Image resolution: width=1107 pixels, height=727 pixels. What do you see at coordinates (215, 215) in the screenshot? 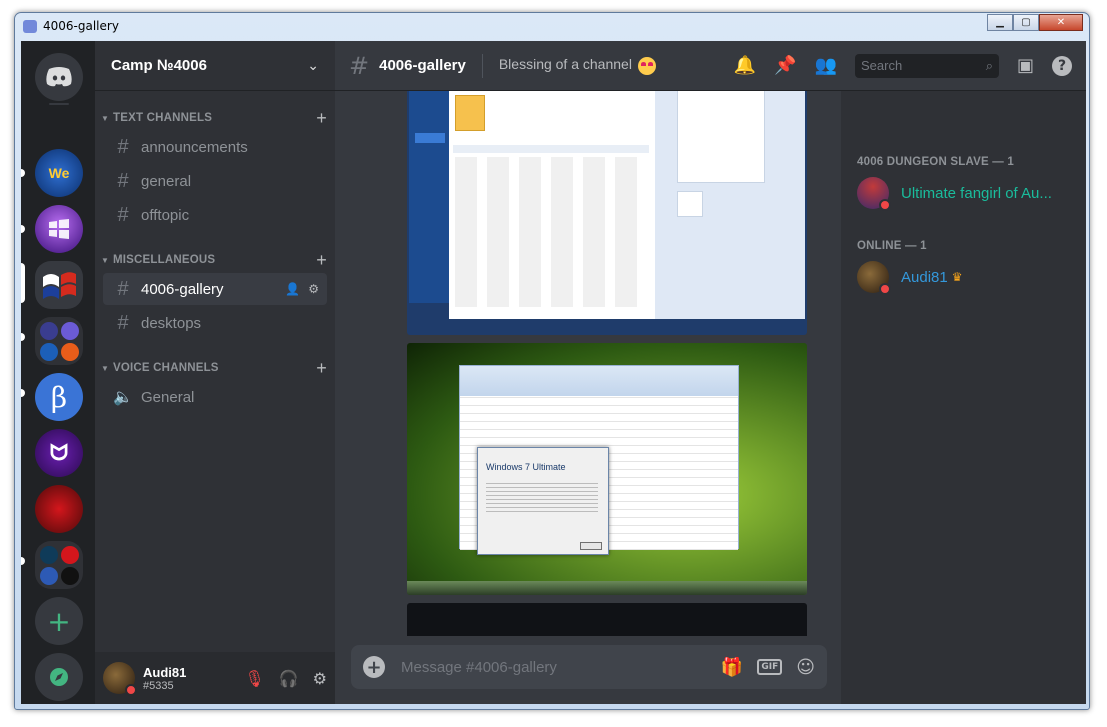
I see `channel-offtopic: # offtopic` at bounding box center [215, 215].